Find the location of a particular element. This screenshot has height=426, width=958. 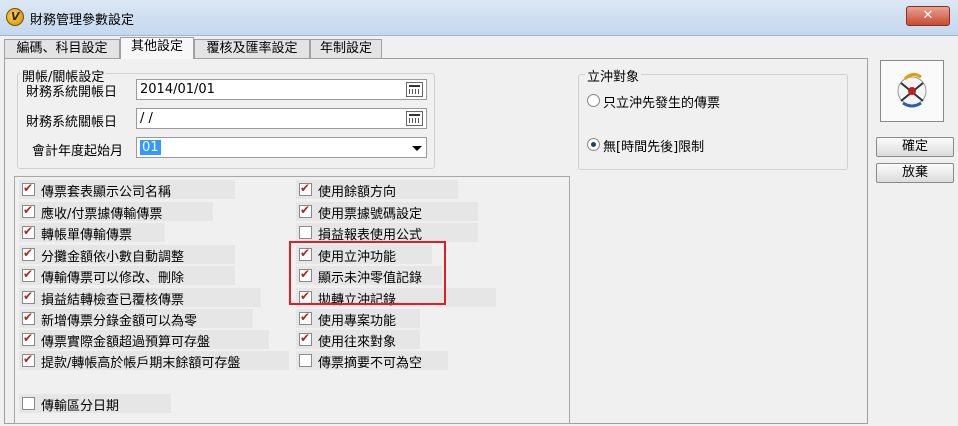

offset-group-legend: 立沖對象 is located at coordinates (613, 75).